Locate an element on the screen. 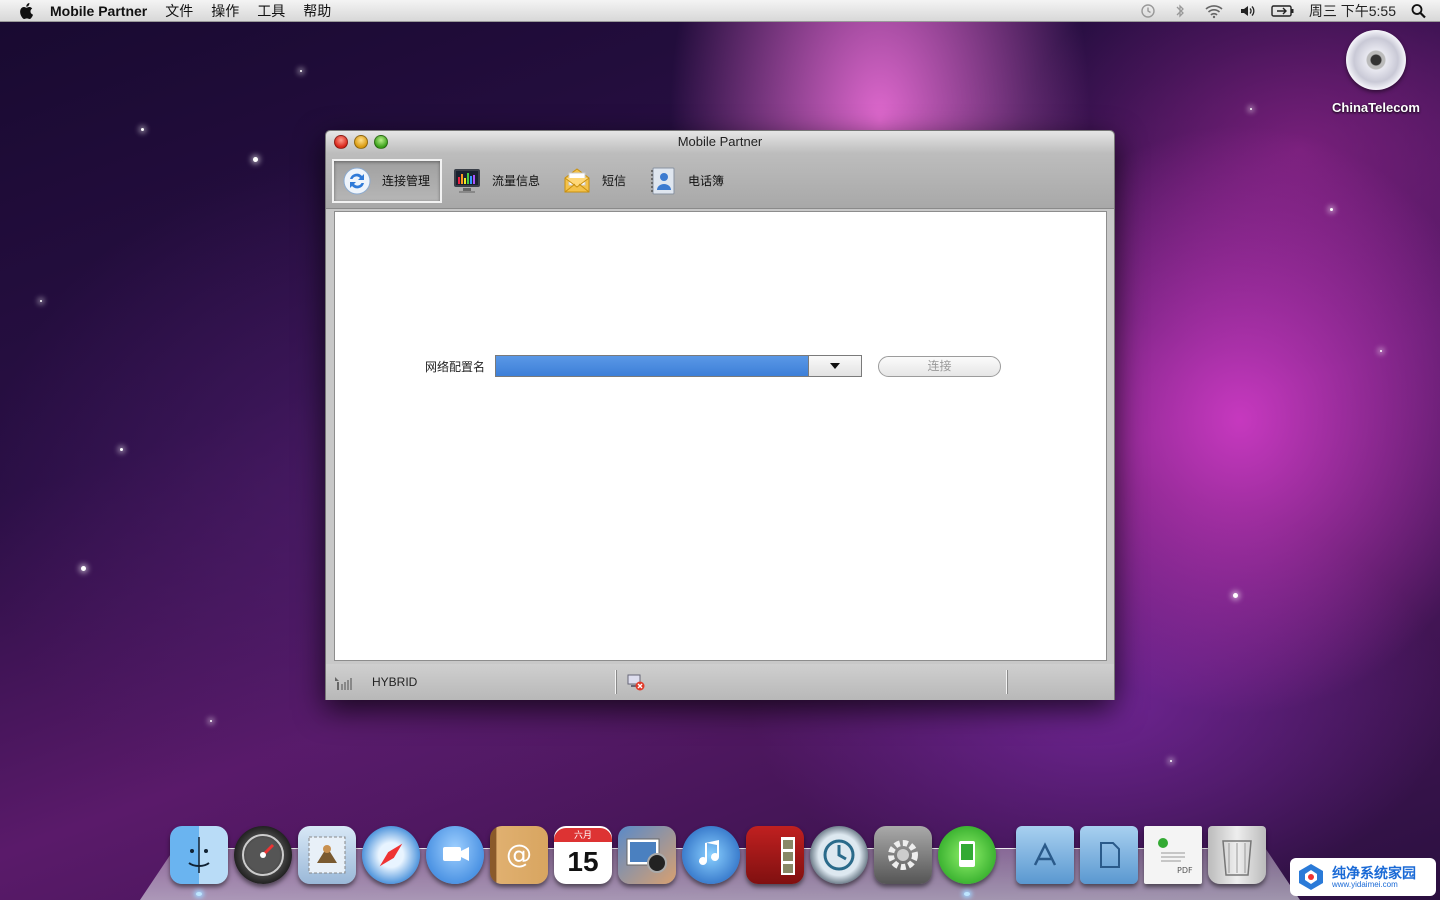  dock-ichat is located at coordinates (455, 855).